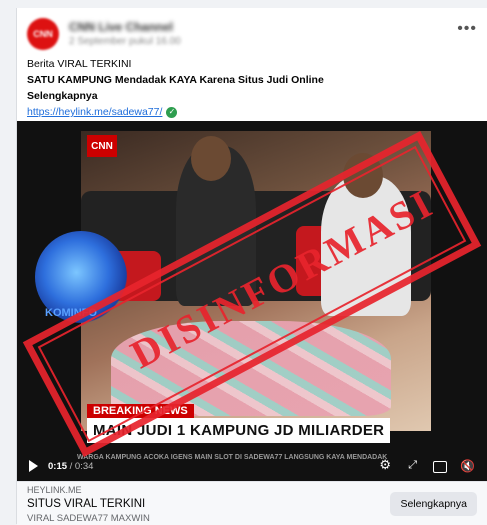 This screenshot has height=525, width=487. Describe the element at coordinates (102, 146) in the screenshot. I see `cnn-logo: CNN` at that location.